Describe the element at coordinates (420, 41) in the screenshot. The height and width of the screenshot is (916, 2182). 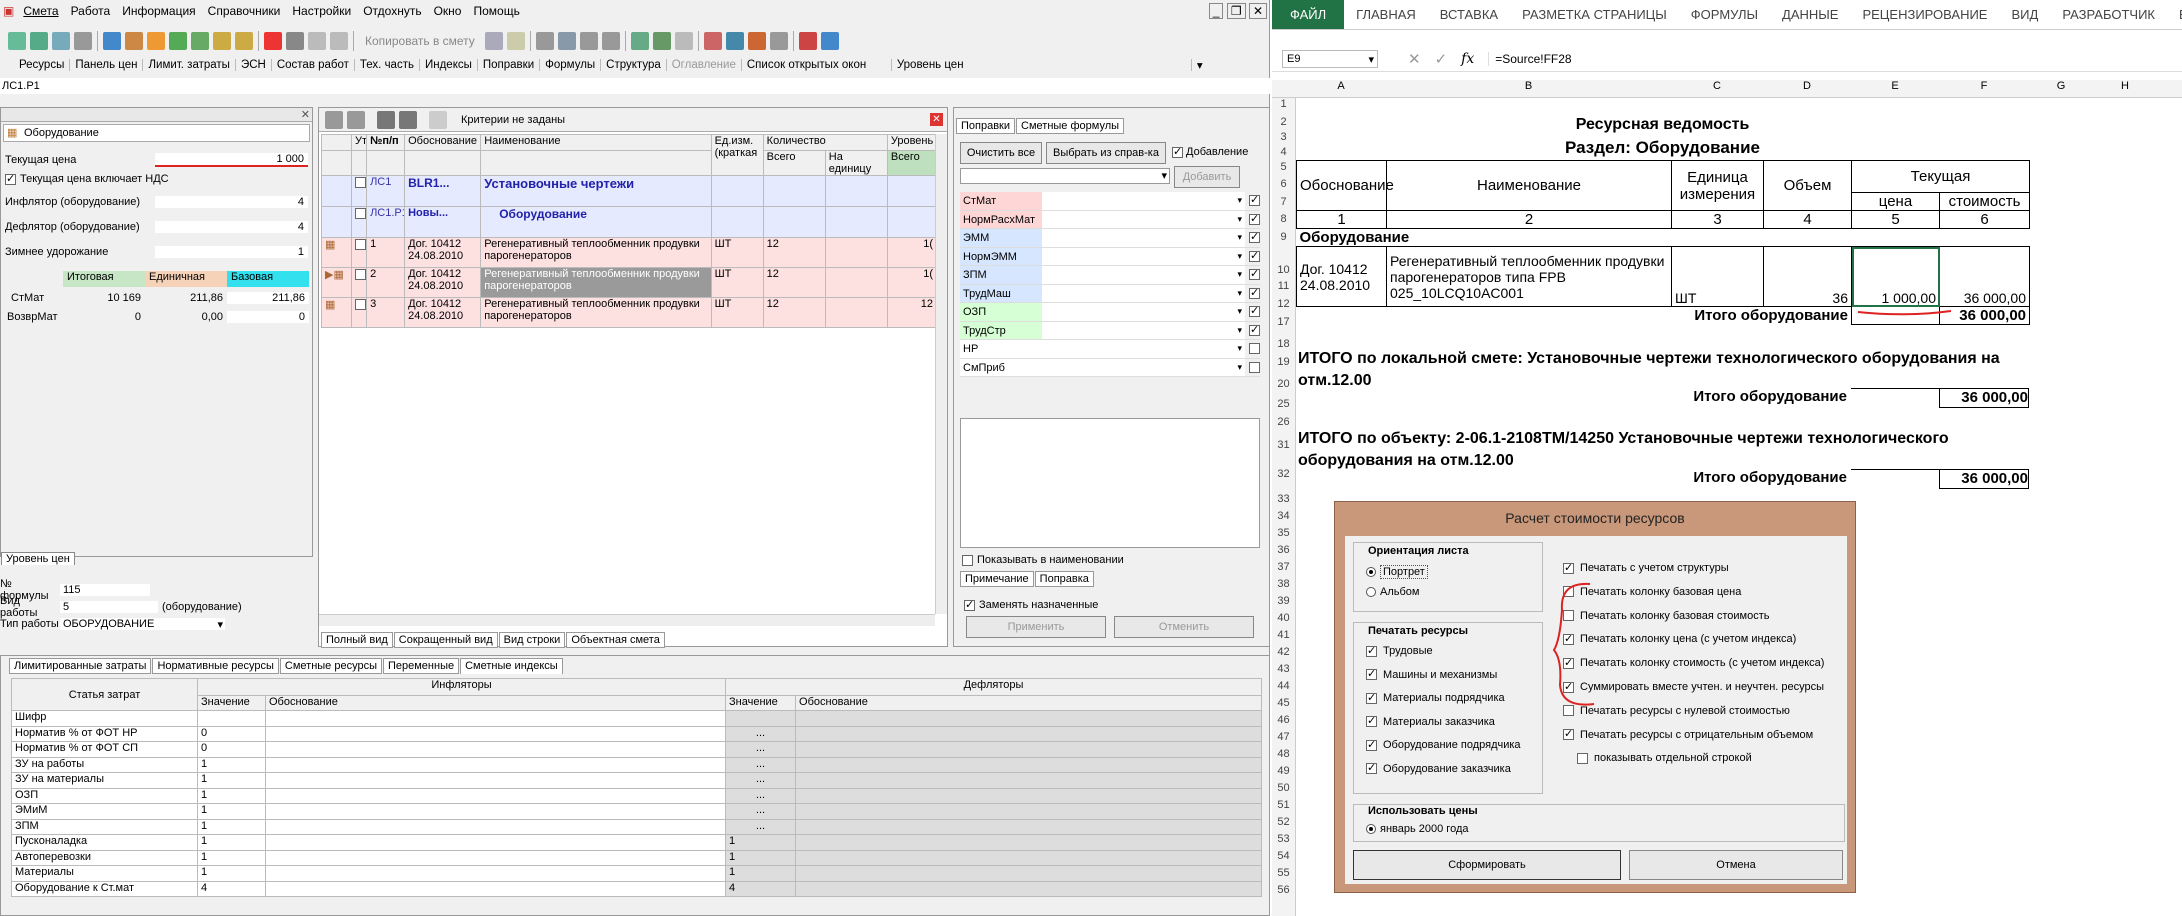
I see `copy-to-smeta-button: Копировать в смету` at that location.